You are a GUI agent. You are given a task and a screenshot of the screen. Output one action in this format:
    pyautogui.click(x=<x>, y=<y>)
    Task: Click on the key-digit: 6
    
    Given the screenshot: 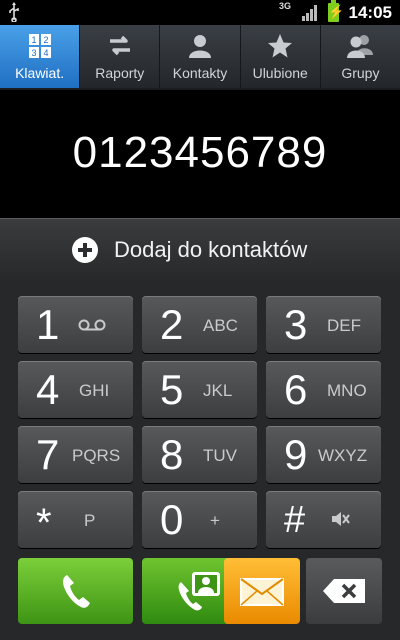 What is the action you would take?
    pyautogui.click(x=296, y=389)
    